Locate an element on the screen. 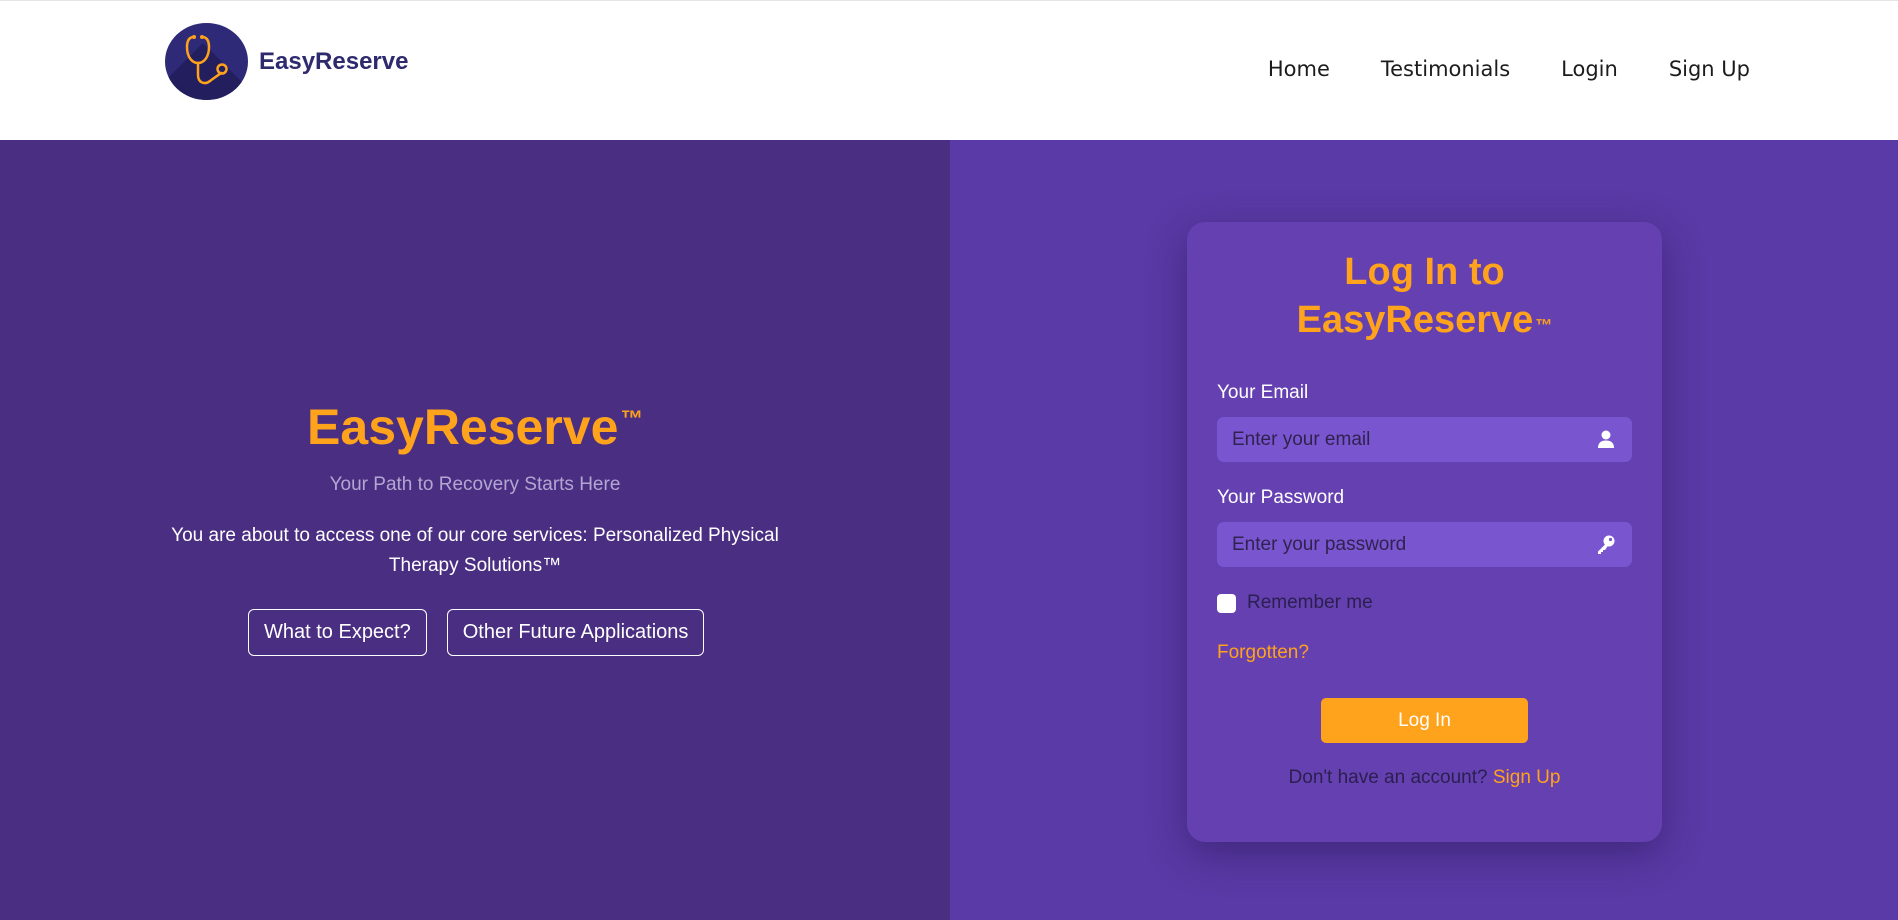 The image size is (1898, 920). user-icon is located at coordinates (1606, 439).